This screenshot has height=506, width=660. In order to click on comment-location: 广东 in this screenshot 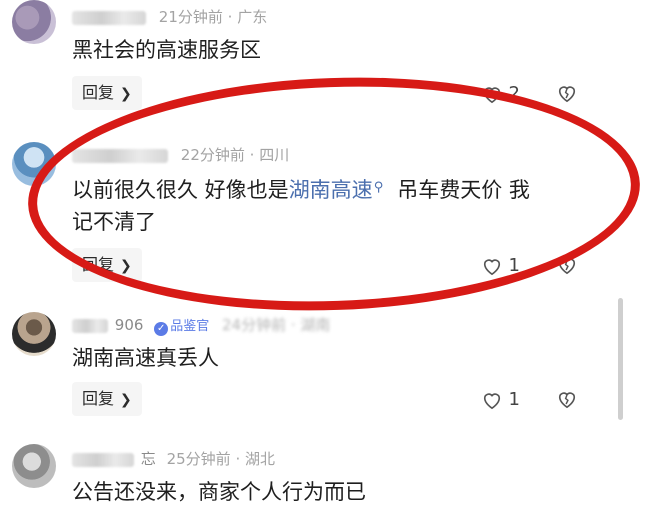, I will do `click(252, 17)`.